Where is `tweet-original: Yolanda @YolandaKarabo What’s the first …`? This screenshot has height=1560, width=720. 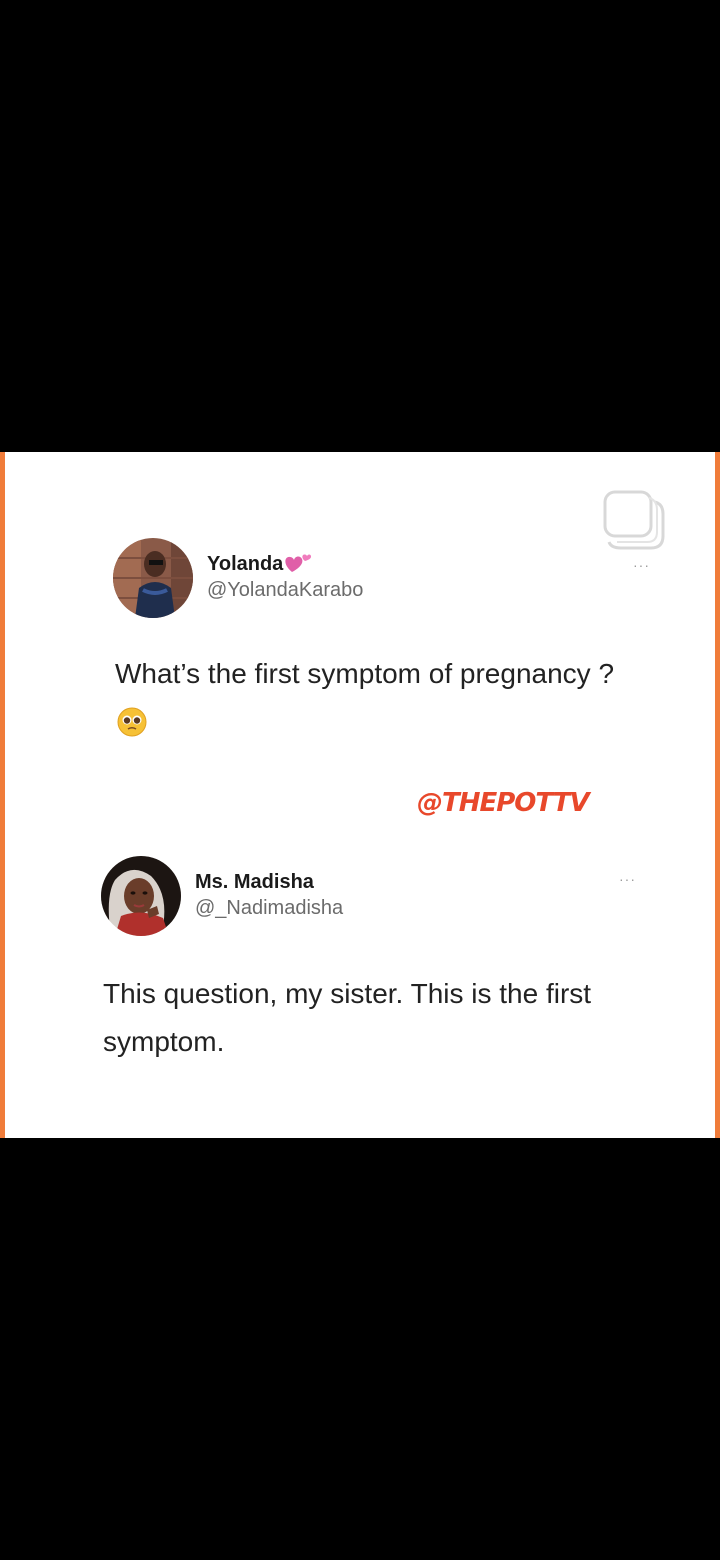 tweet-original: Yolanda @YolandaKarabo What’s the first … is located at coordinates (360, 637).